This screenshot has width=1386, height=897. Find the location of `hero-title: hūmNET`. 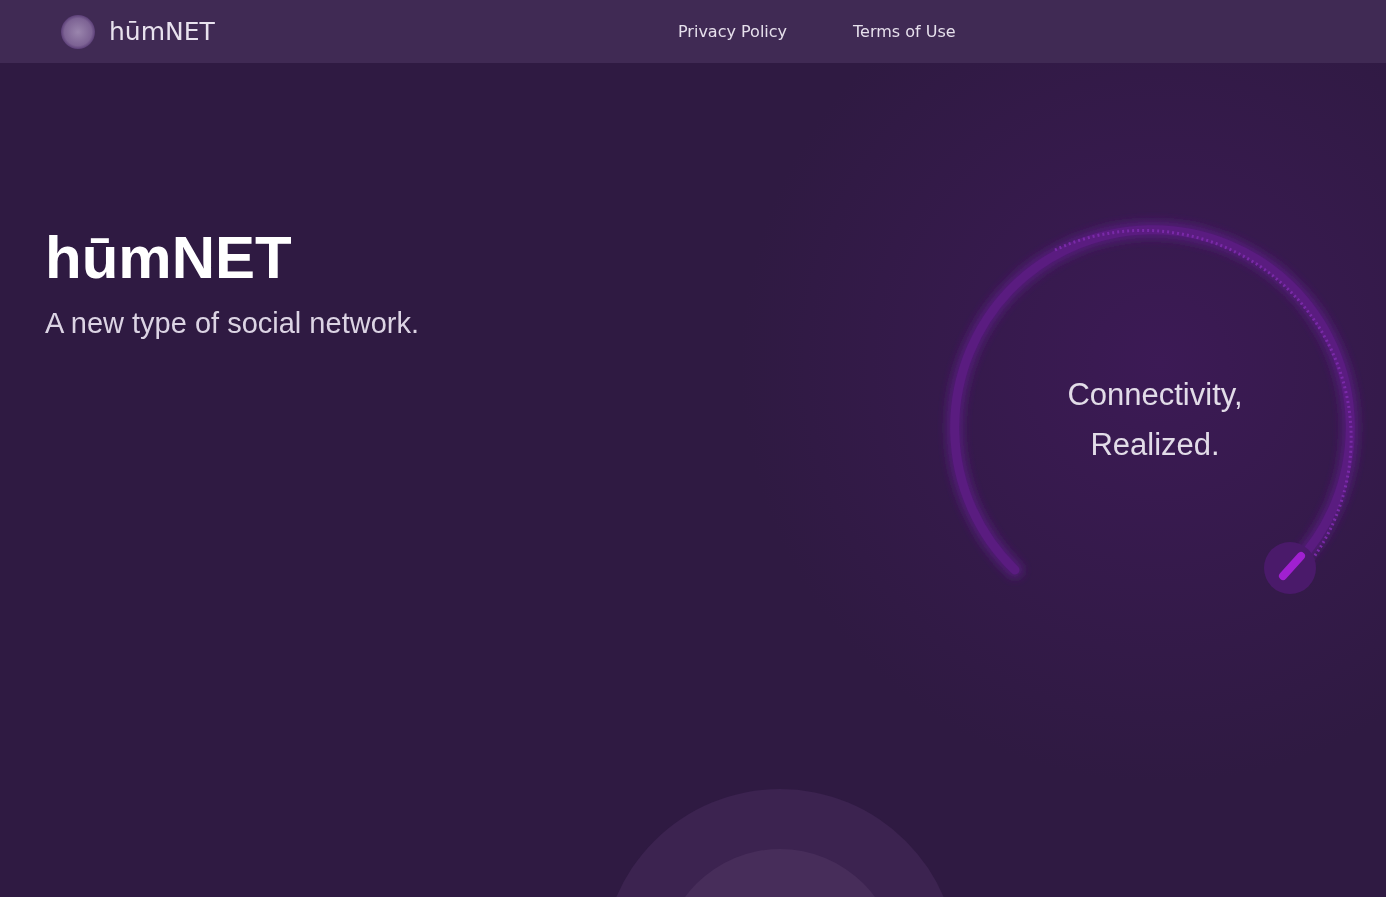

hero-title: hūmNET is located at coordinates (169, 258).